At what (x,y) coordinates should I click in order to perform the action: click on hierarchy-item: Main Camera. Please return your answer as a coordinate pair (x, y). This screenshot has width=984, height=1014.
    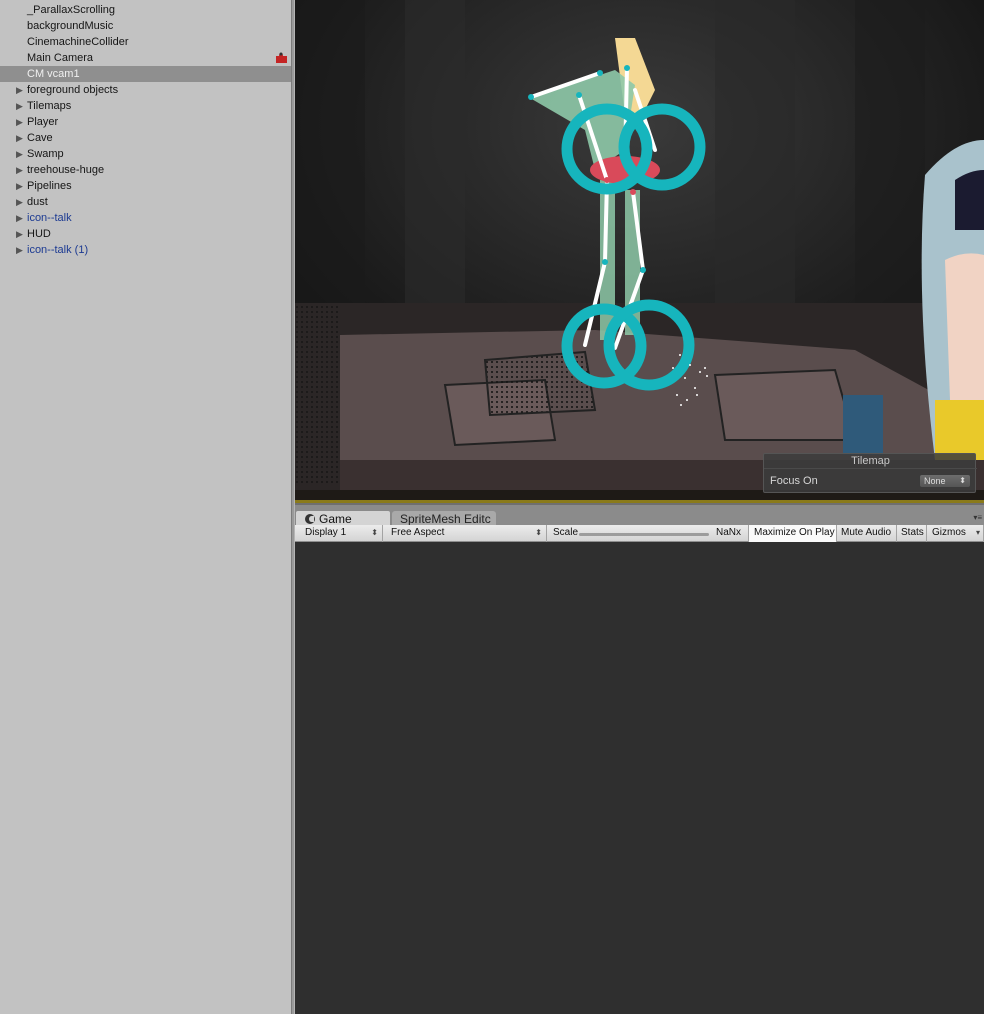
    Looking at the image, I should click on (145, 58).